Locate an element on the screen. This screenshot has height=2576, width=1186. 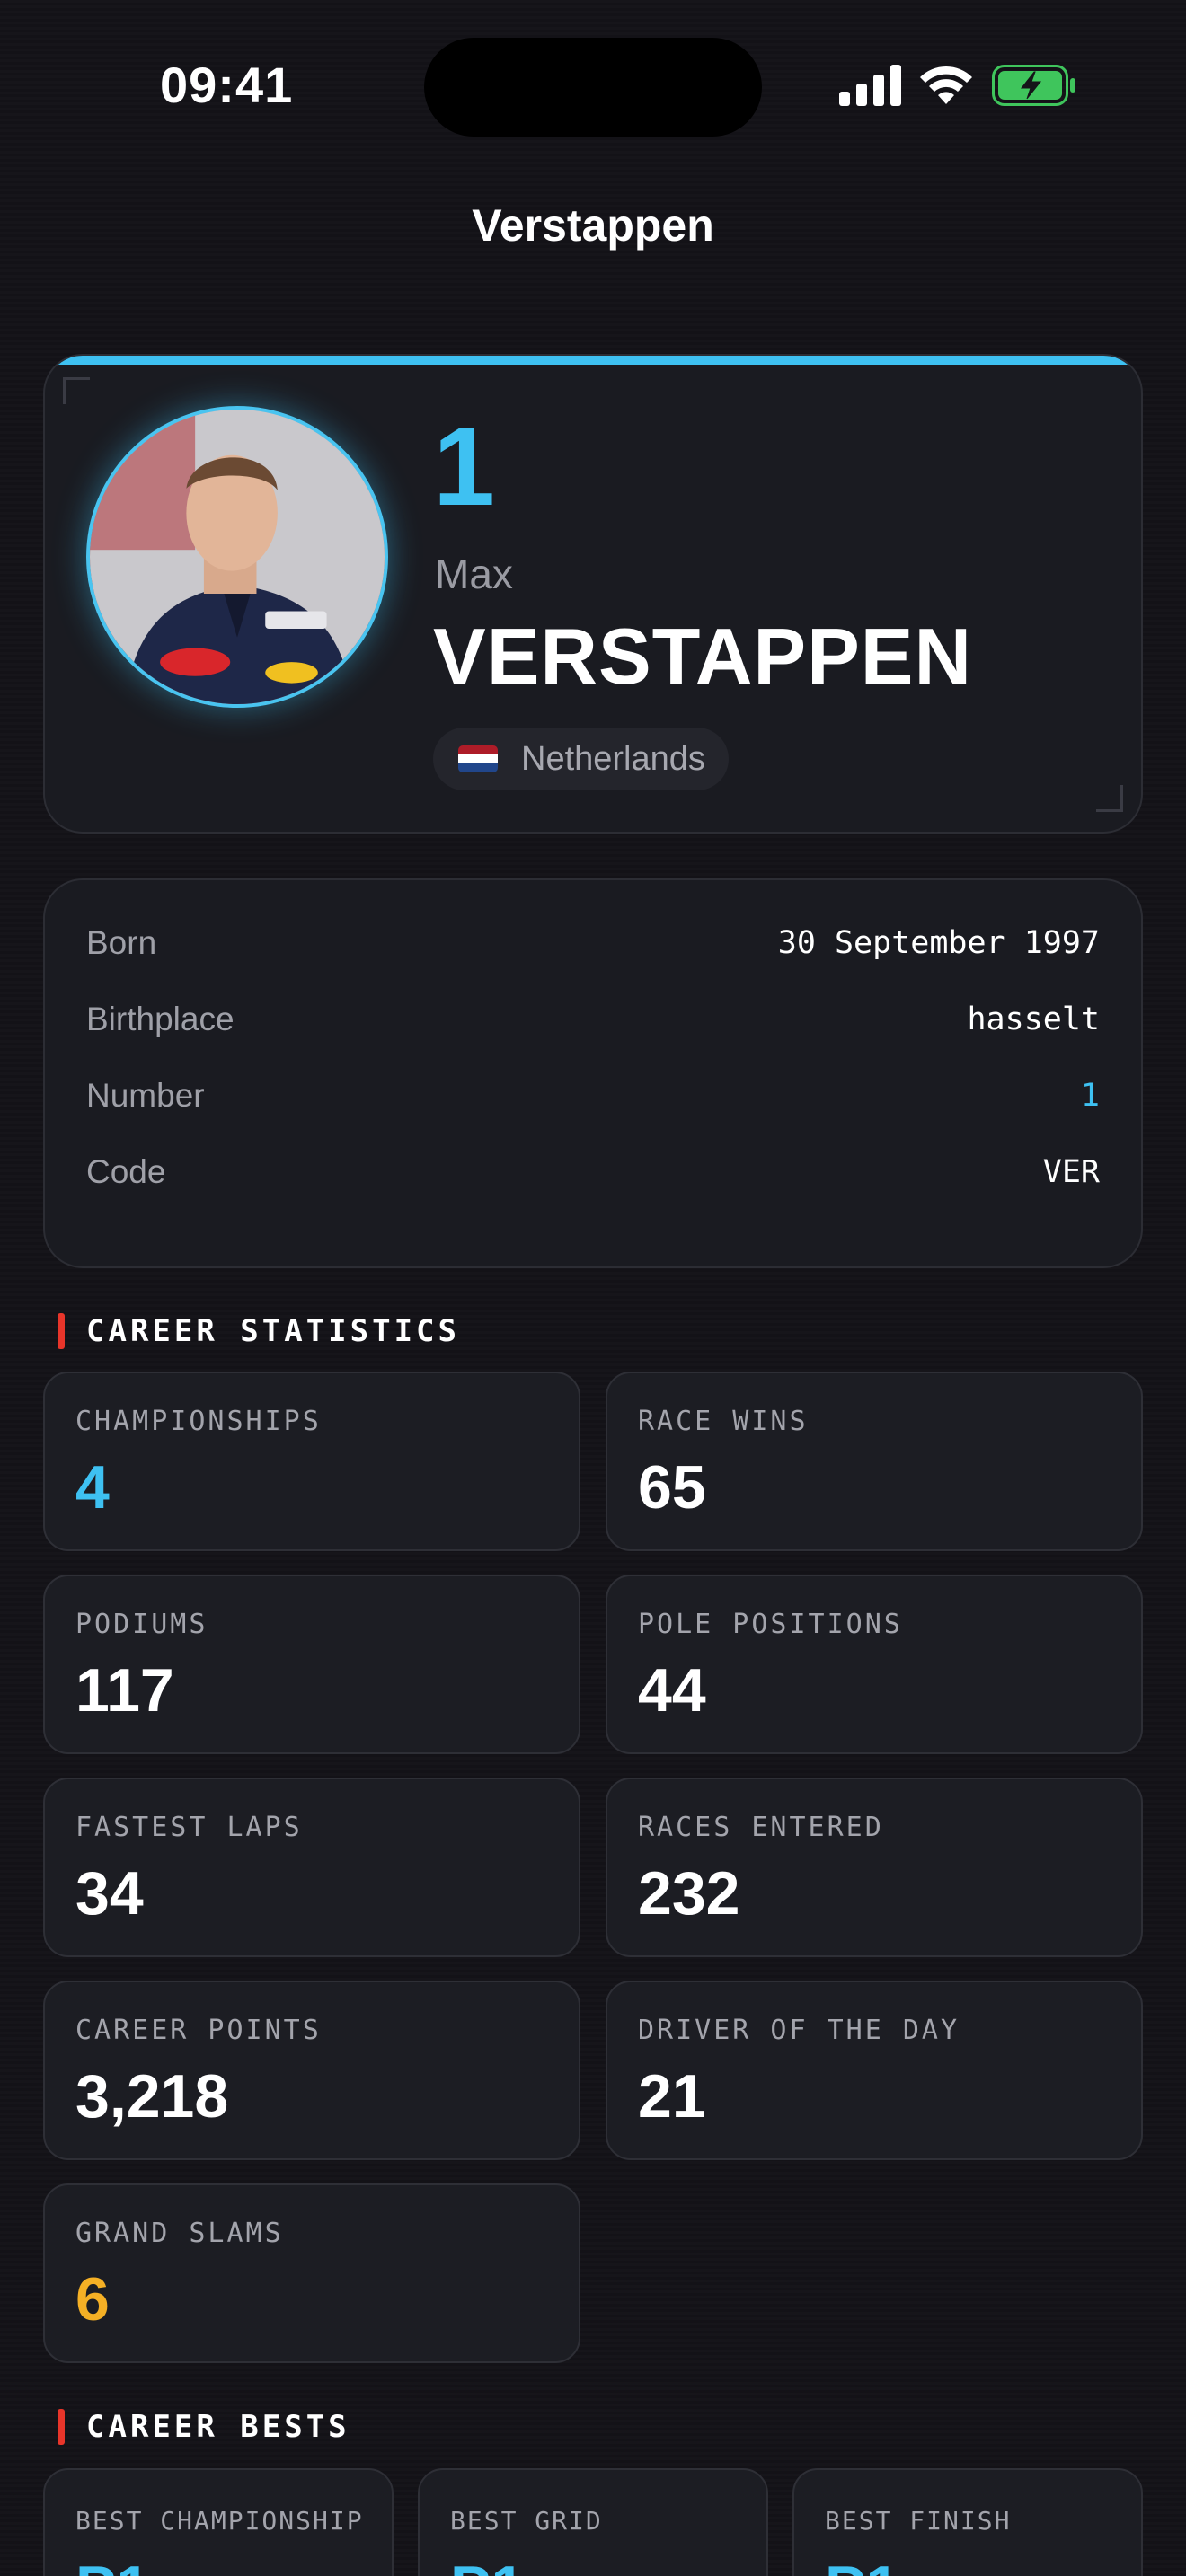
stat-value: 117 is located at coordinates (124, 1690).